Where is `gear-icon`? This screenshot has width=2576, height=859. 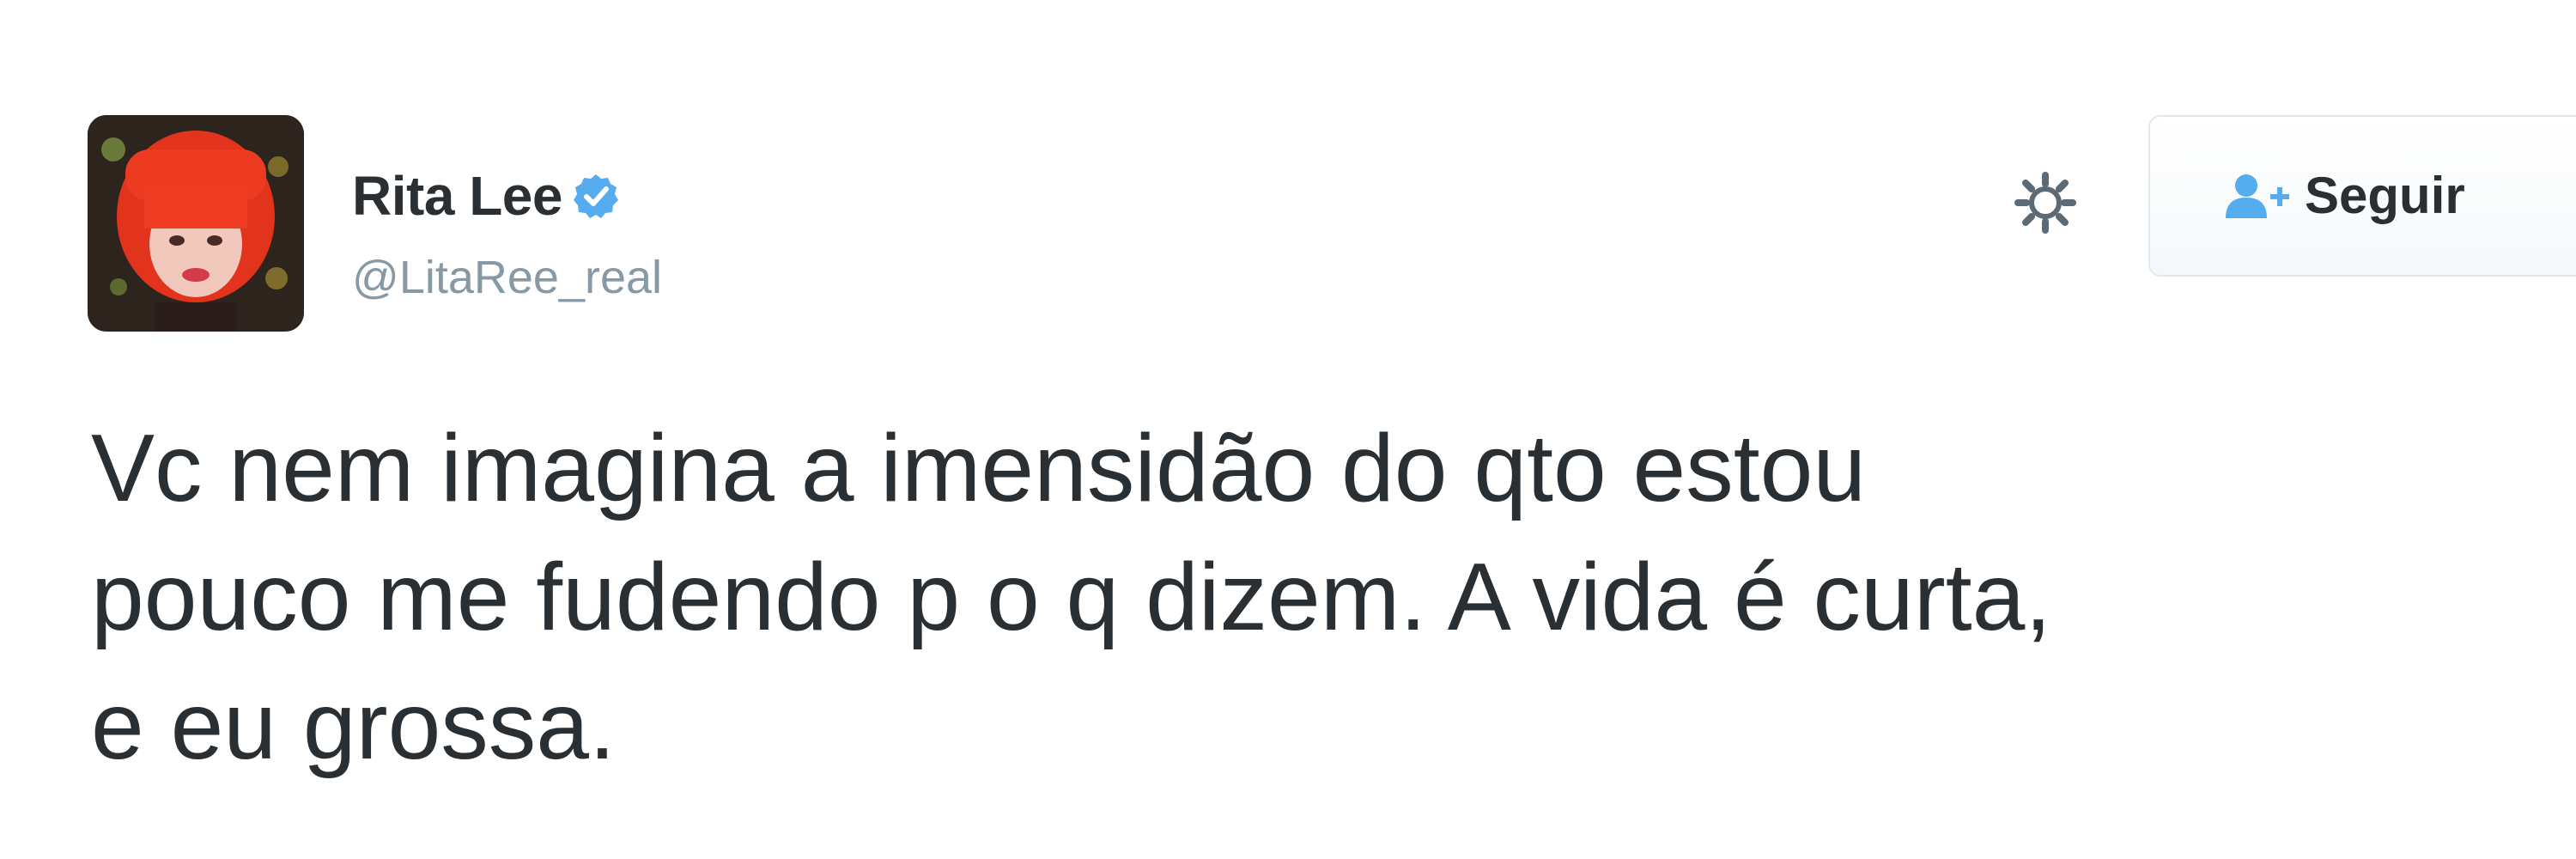
gear-icon is located at coordinates (2045, 203).